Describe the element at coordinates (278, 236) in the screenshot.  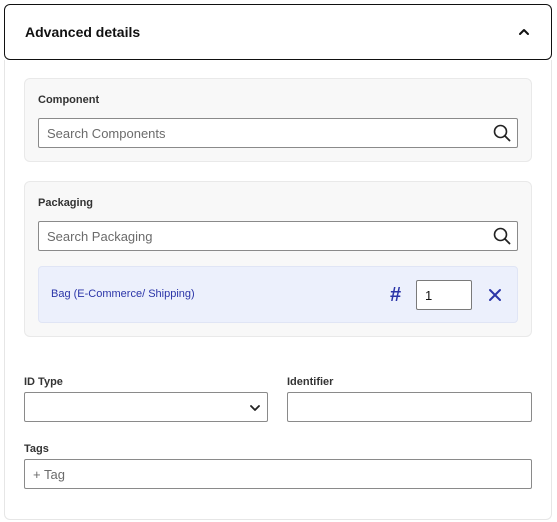
I see `packaging-search-input: Search Packaging` at that location.